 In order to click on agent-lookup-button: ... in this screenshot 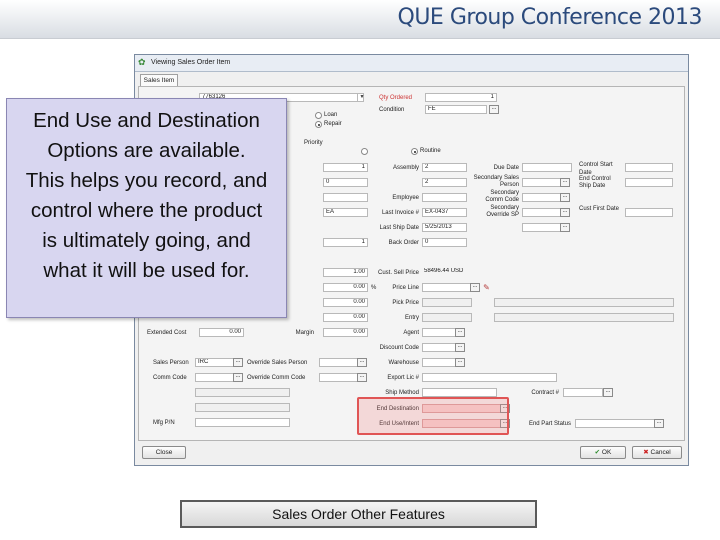, I will do `click(460, 332)`.